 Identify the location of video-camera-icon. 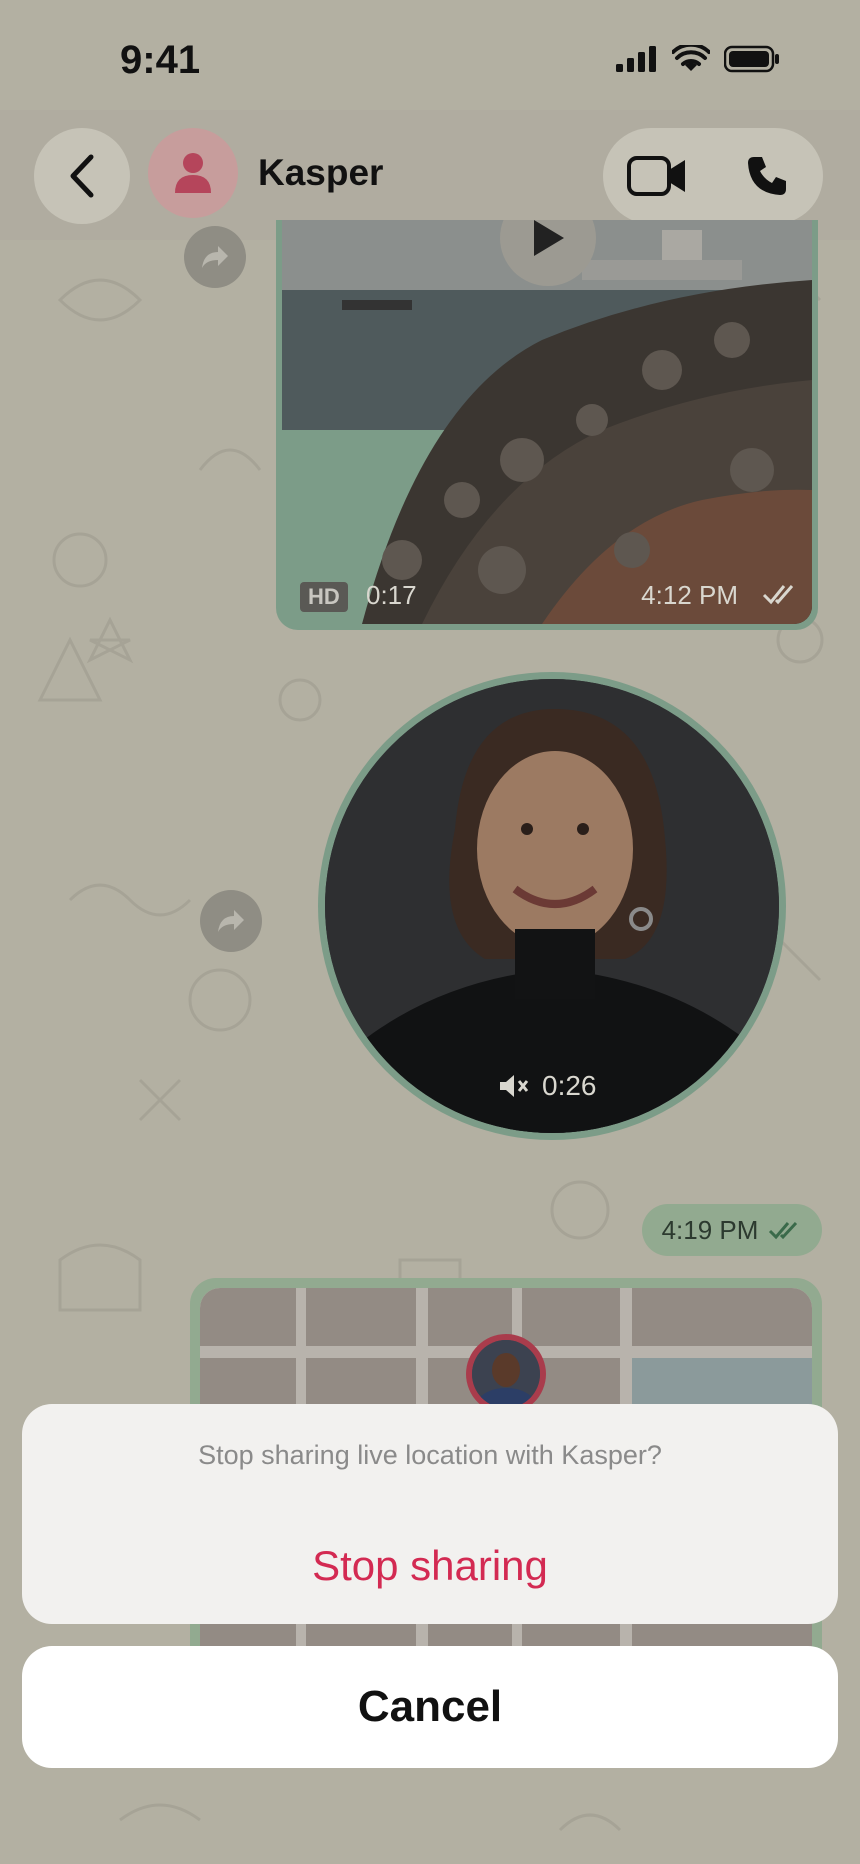
(656, 176).